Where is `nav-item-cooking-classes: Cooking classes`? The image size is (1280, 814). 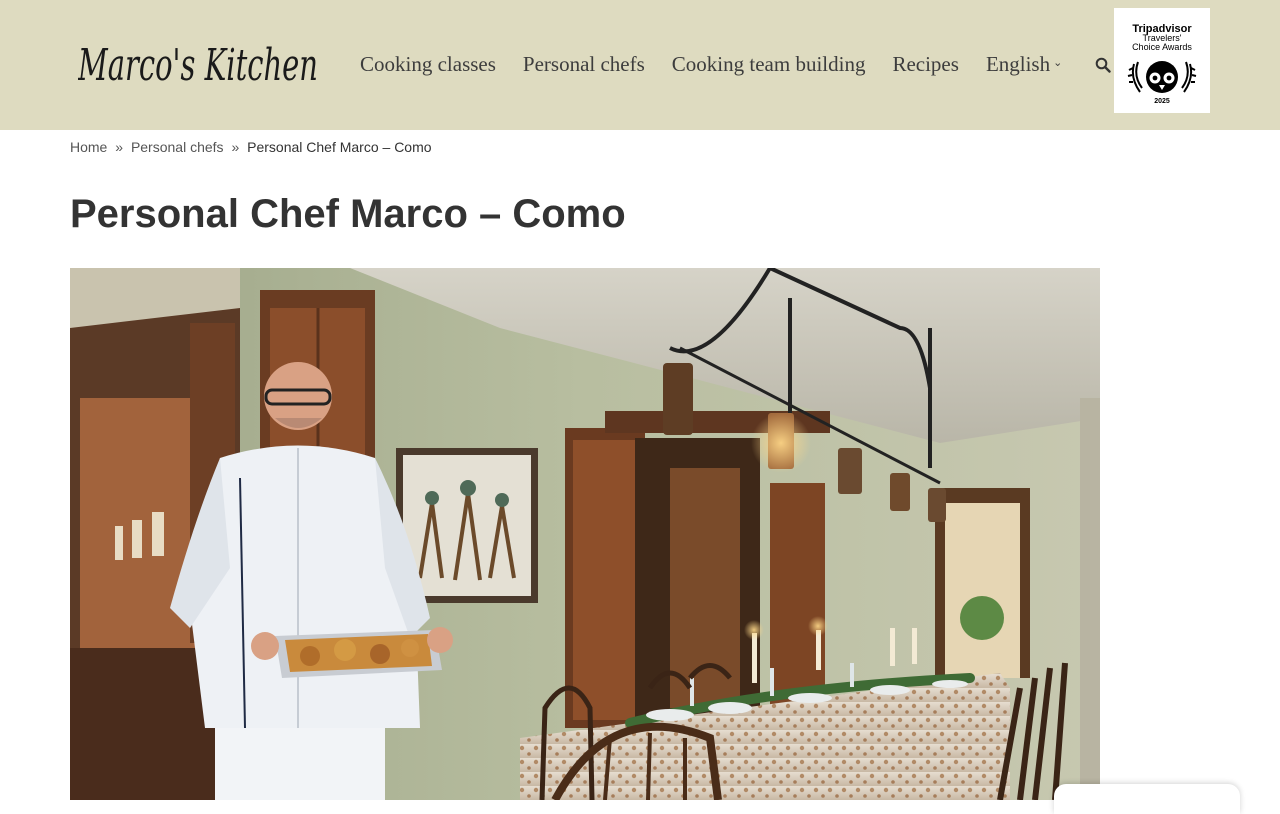
nav-item-cooking-classes: Cooking classes is located at coordinates (428, 64).